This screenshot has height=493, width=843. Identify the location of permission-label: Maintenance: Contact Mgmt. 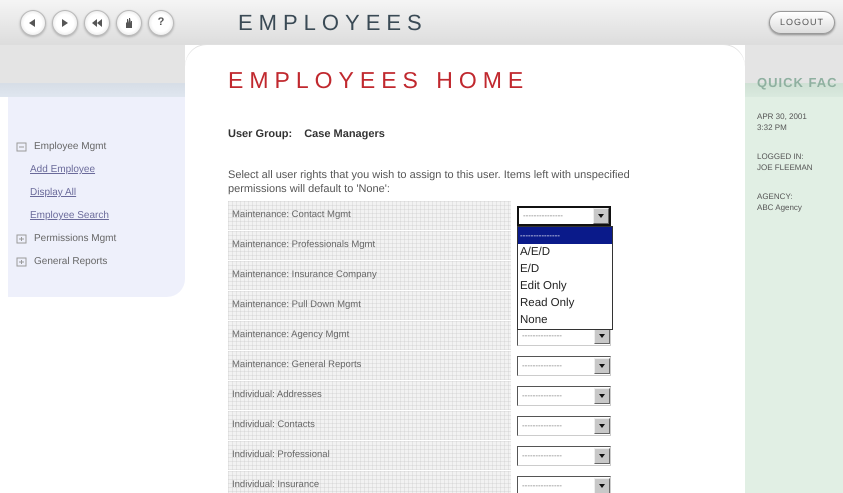
(369, 215).